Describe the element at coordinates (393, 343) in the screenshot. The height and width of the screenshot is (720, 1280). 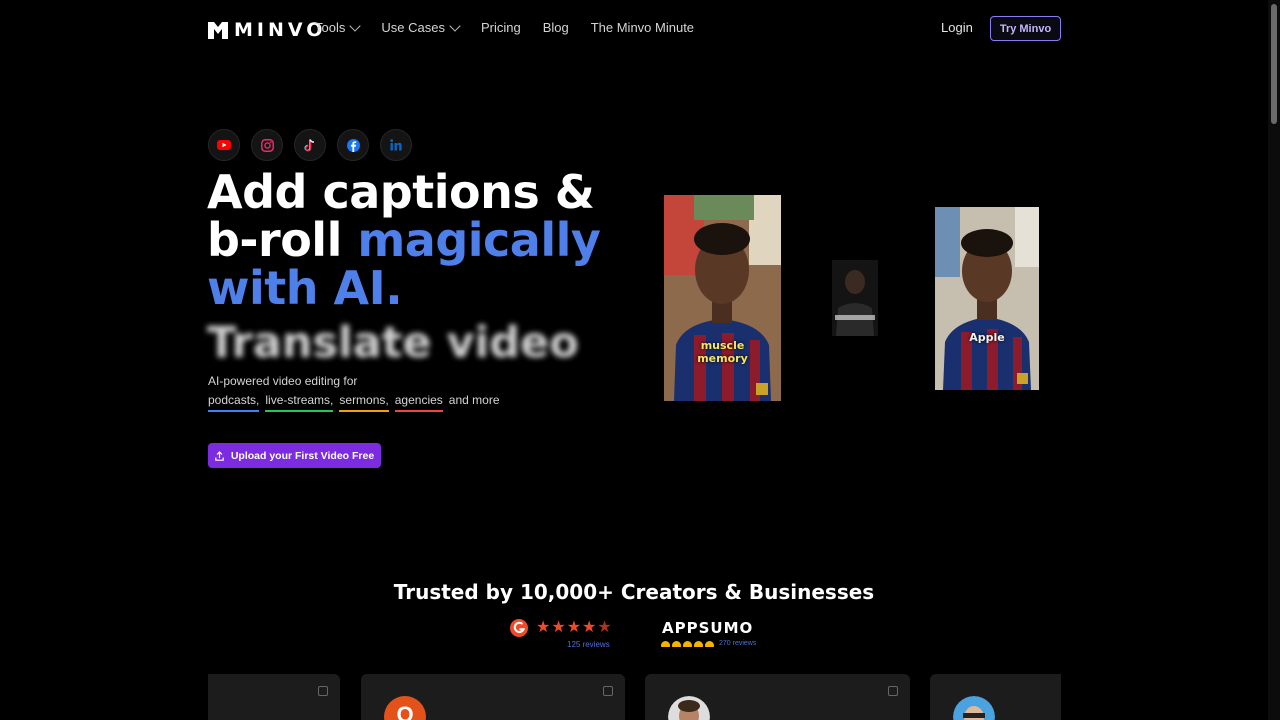
I see `rotating-headline: Translate video` at that location.